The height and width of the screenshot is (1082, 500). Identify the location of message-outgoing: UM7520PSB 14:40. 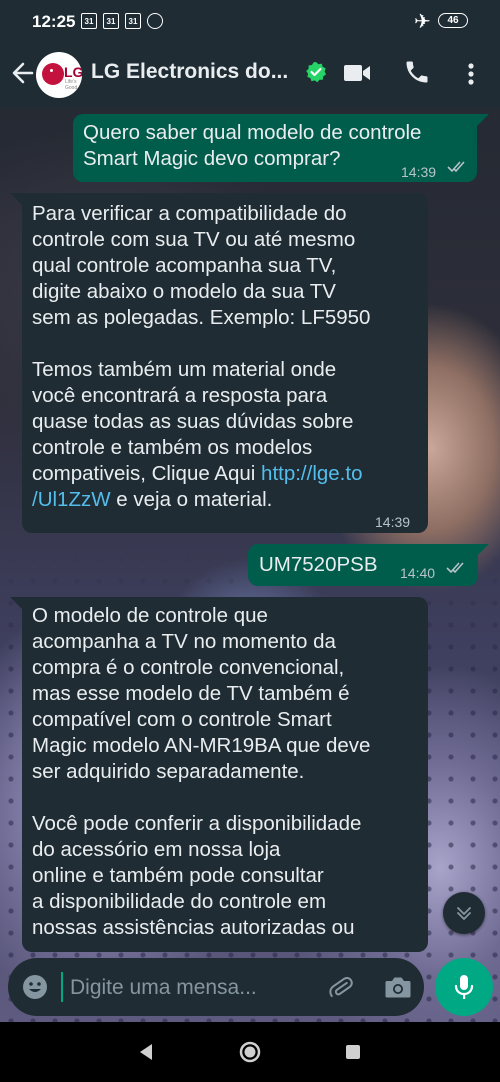
(363, 565).